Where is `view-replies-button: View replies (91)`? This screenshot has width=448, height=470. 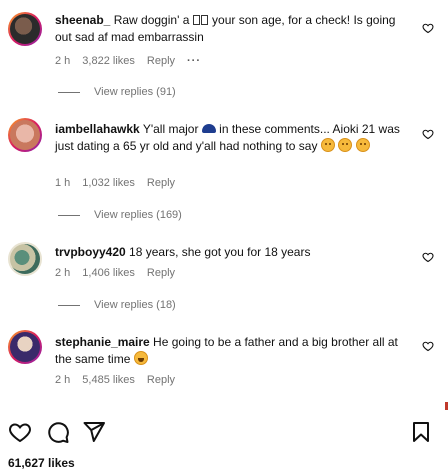
view-replies-button: View replies (91) is located at coordinates (117, 92).